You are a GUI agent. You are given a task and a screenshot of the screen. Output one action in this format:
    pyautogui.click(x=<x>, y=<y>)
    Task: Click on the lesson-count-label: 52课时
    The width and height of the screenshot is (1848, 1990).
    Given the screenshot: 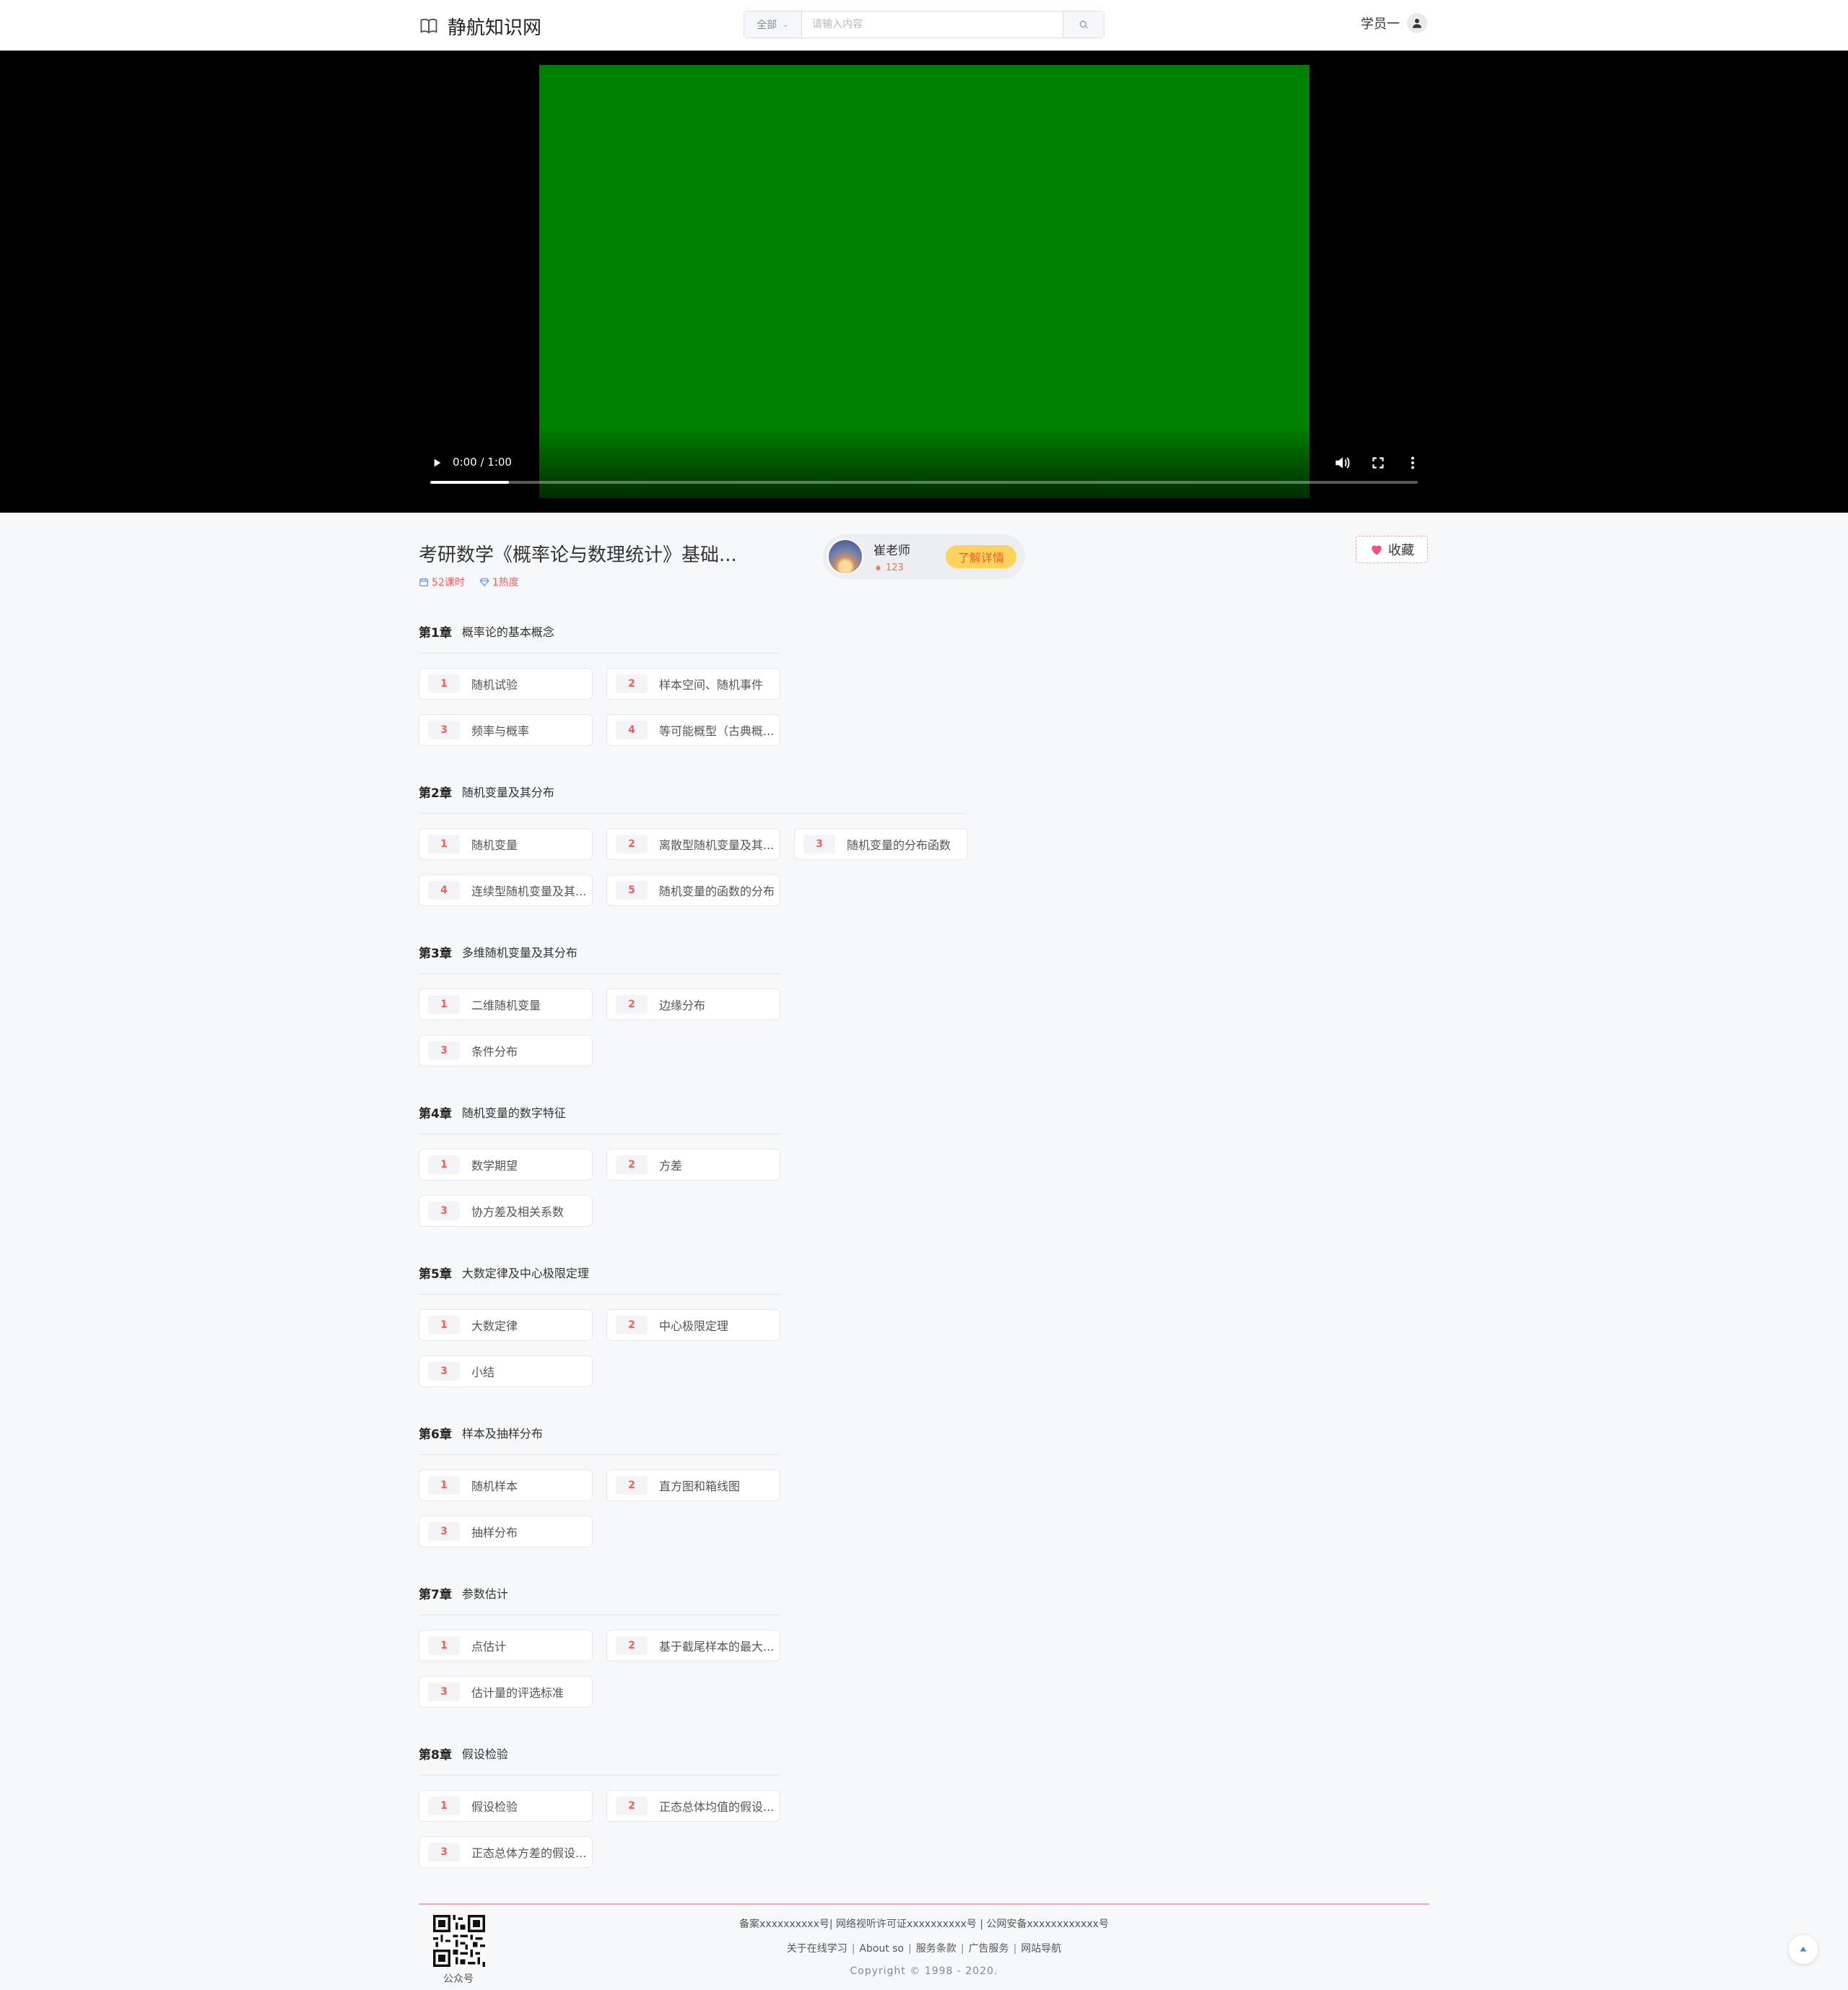 What is the action you would take?
    pyautogui.click(x=449, y=582)
    